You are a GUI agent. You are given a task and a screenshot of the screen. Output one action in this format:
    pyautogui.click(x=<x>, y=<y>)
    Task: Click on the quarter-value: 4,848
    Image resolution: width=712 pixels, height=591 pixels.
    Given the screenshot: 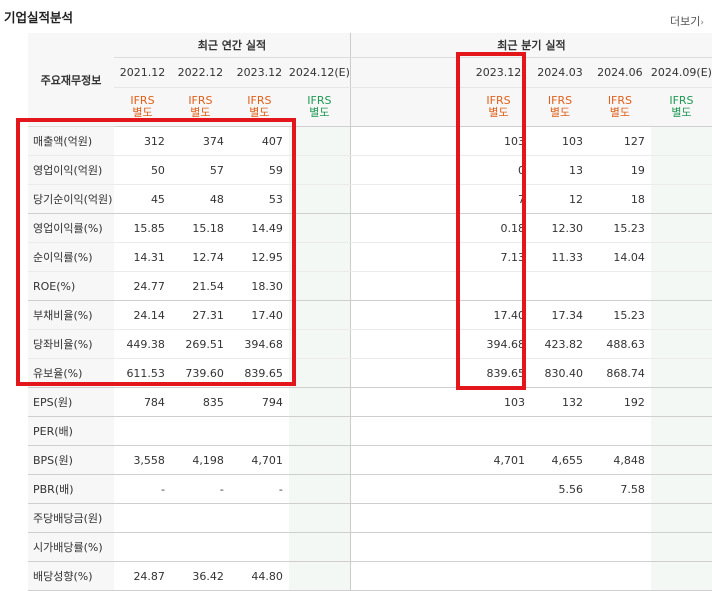 What is the action you would take?
    pyautogui.click(x=619, y=460)
    